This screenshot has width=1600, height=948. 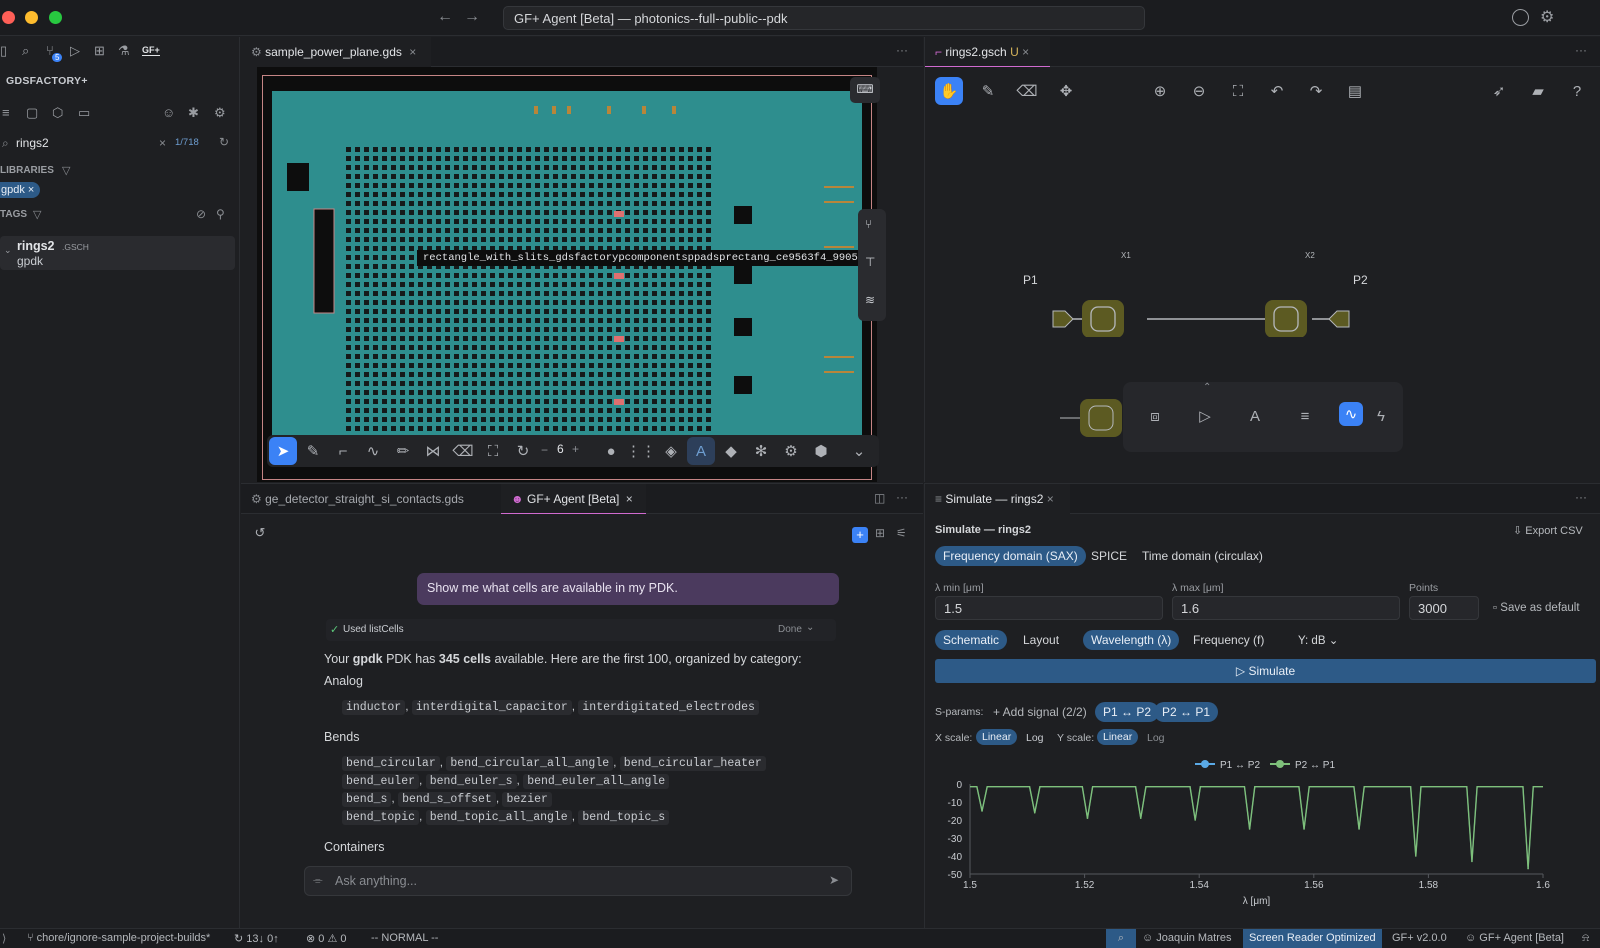 I want to click on sidebar-search: ⌕ rings2 × 1/718 ↻, so click(x=117, y=144).